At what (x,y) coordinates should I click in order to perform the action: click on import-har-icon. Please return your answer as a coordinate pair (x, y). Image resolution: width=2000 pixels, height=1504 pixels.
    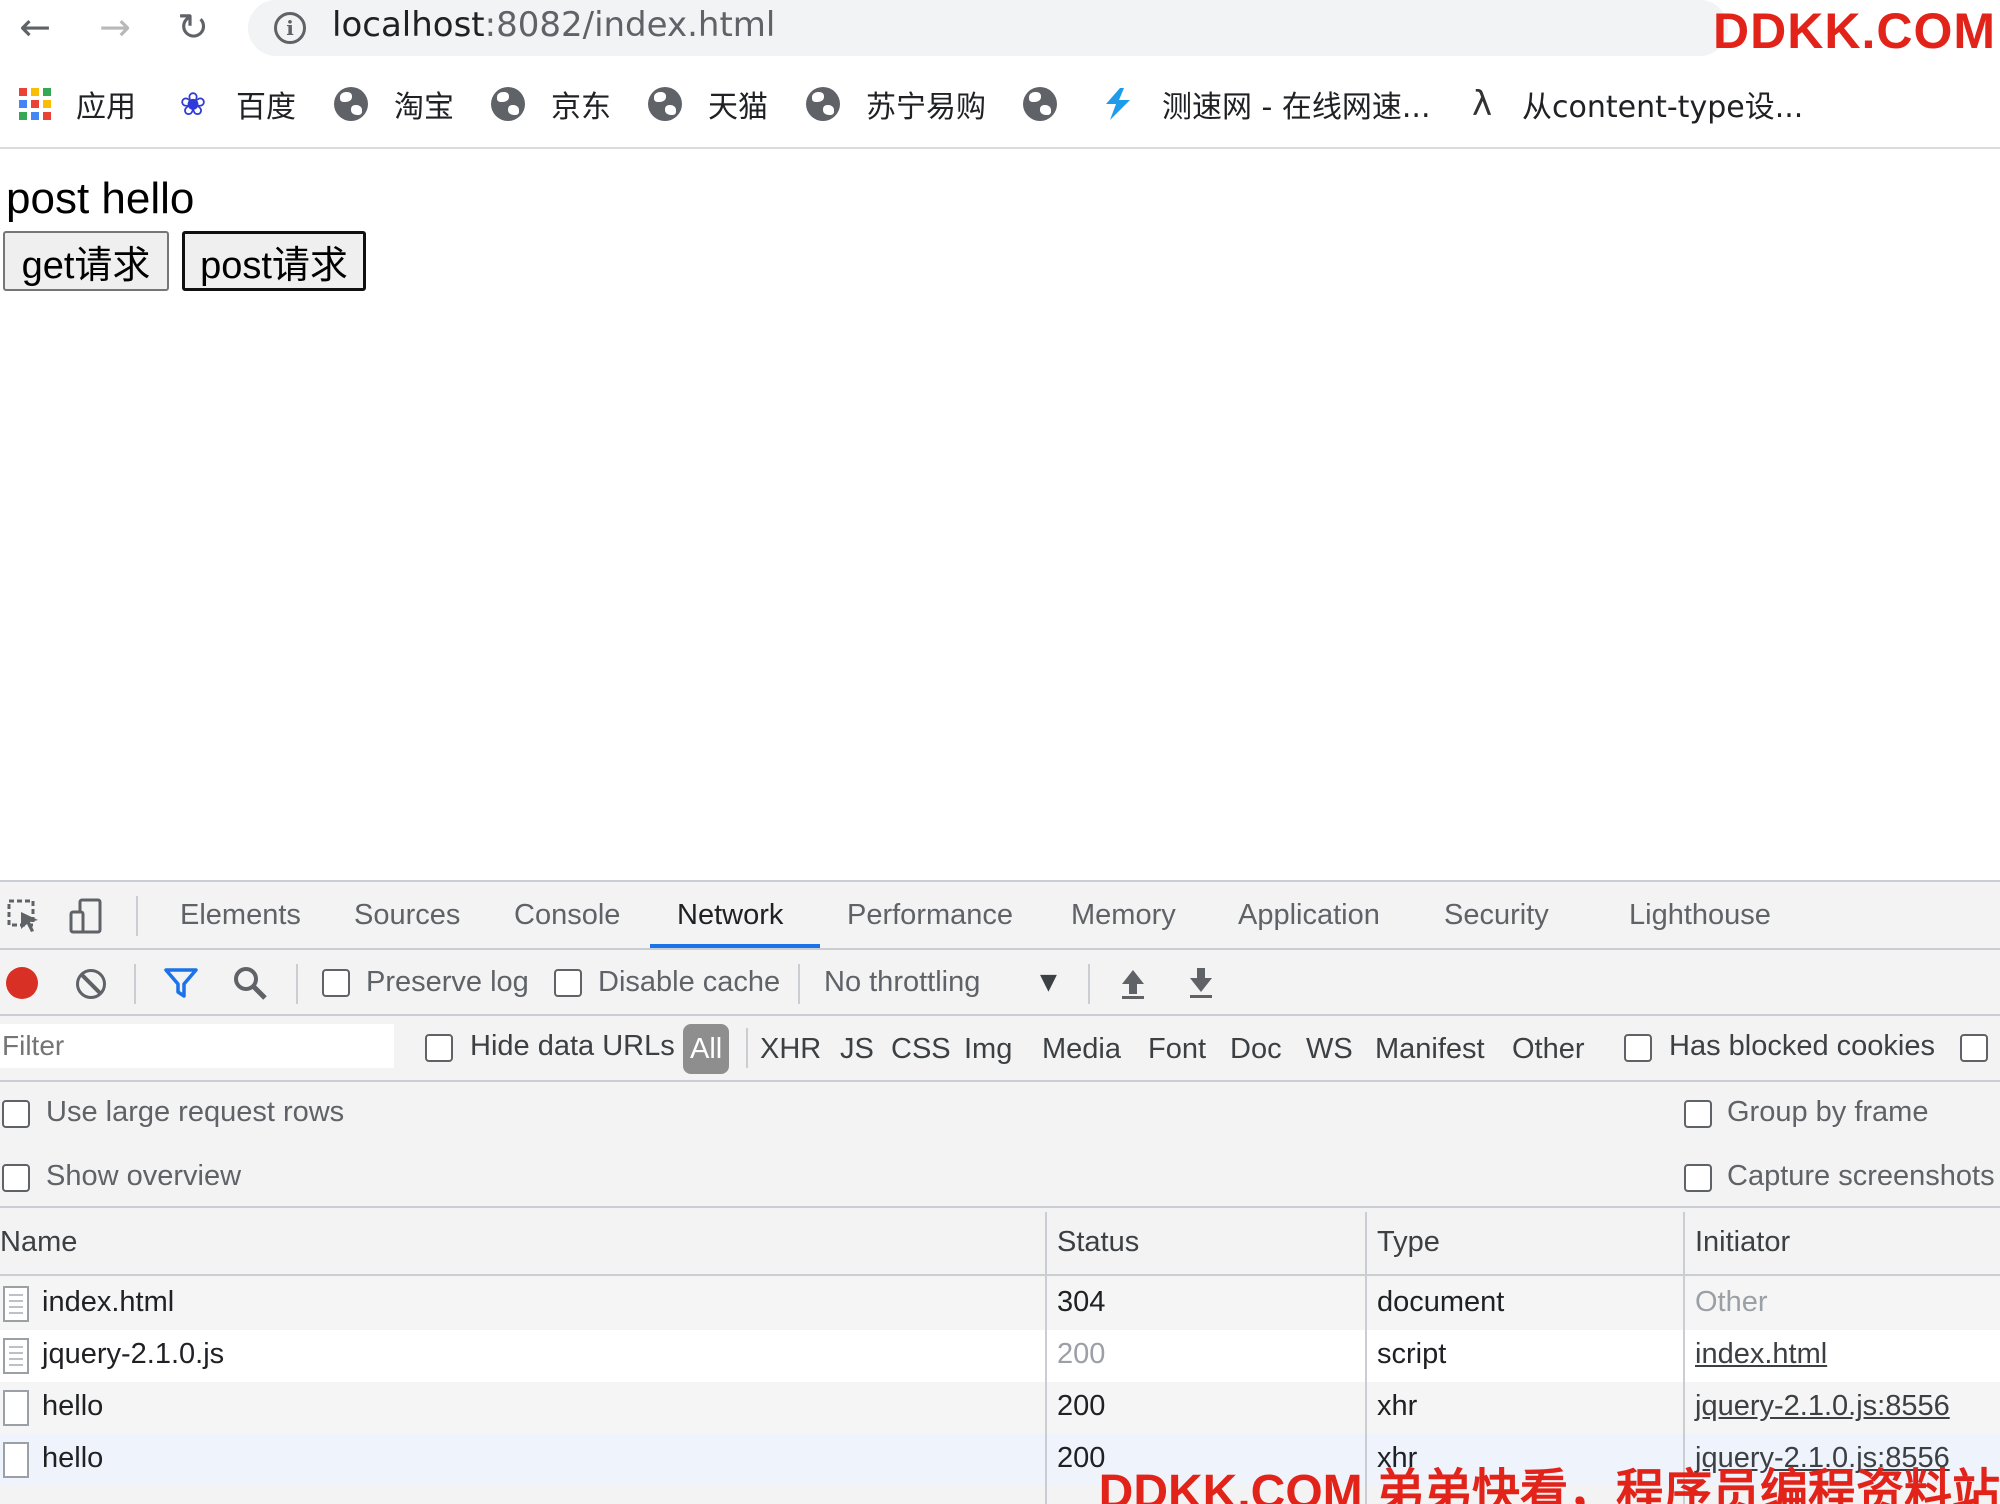
    Looking at the image, I should click on (1133, 983).